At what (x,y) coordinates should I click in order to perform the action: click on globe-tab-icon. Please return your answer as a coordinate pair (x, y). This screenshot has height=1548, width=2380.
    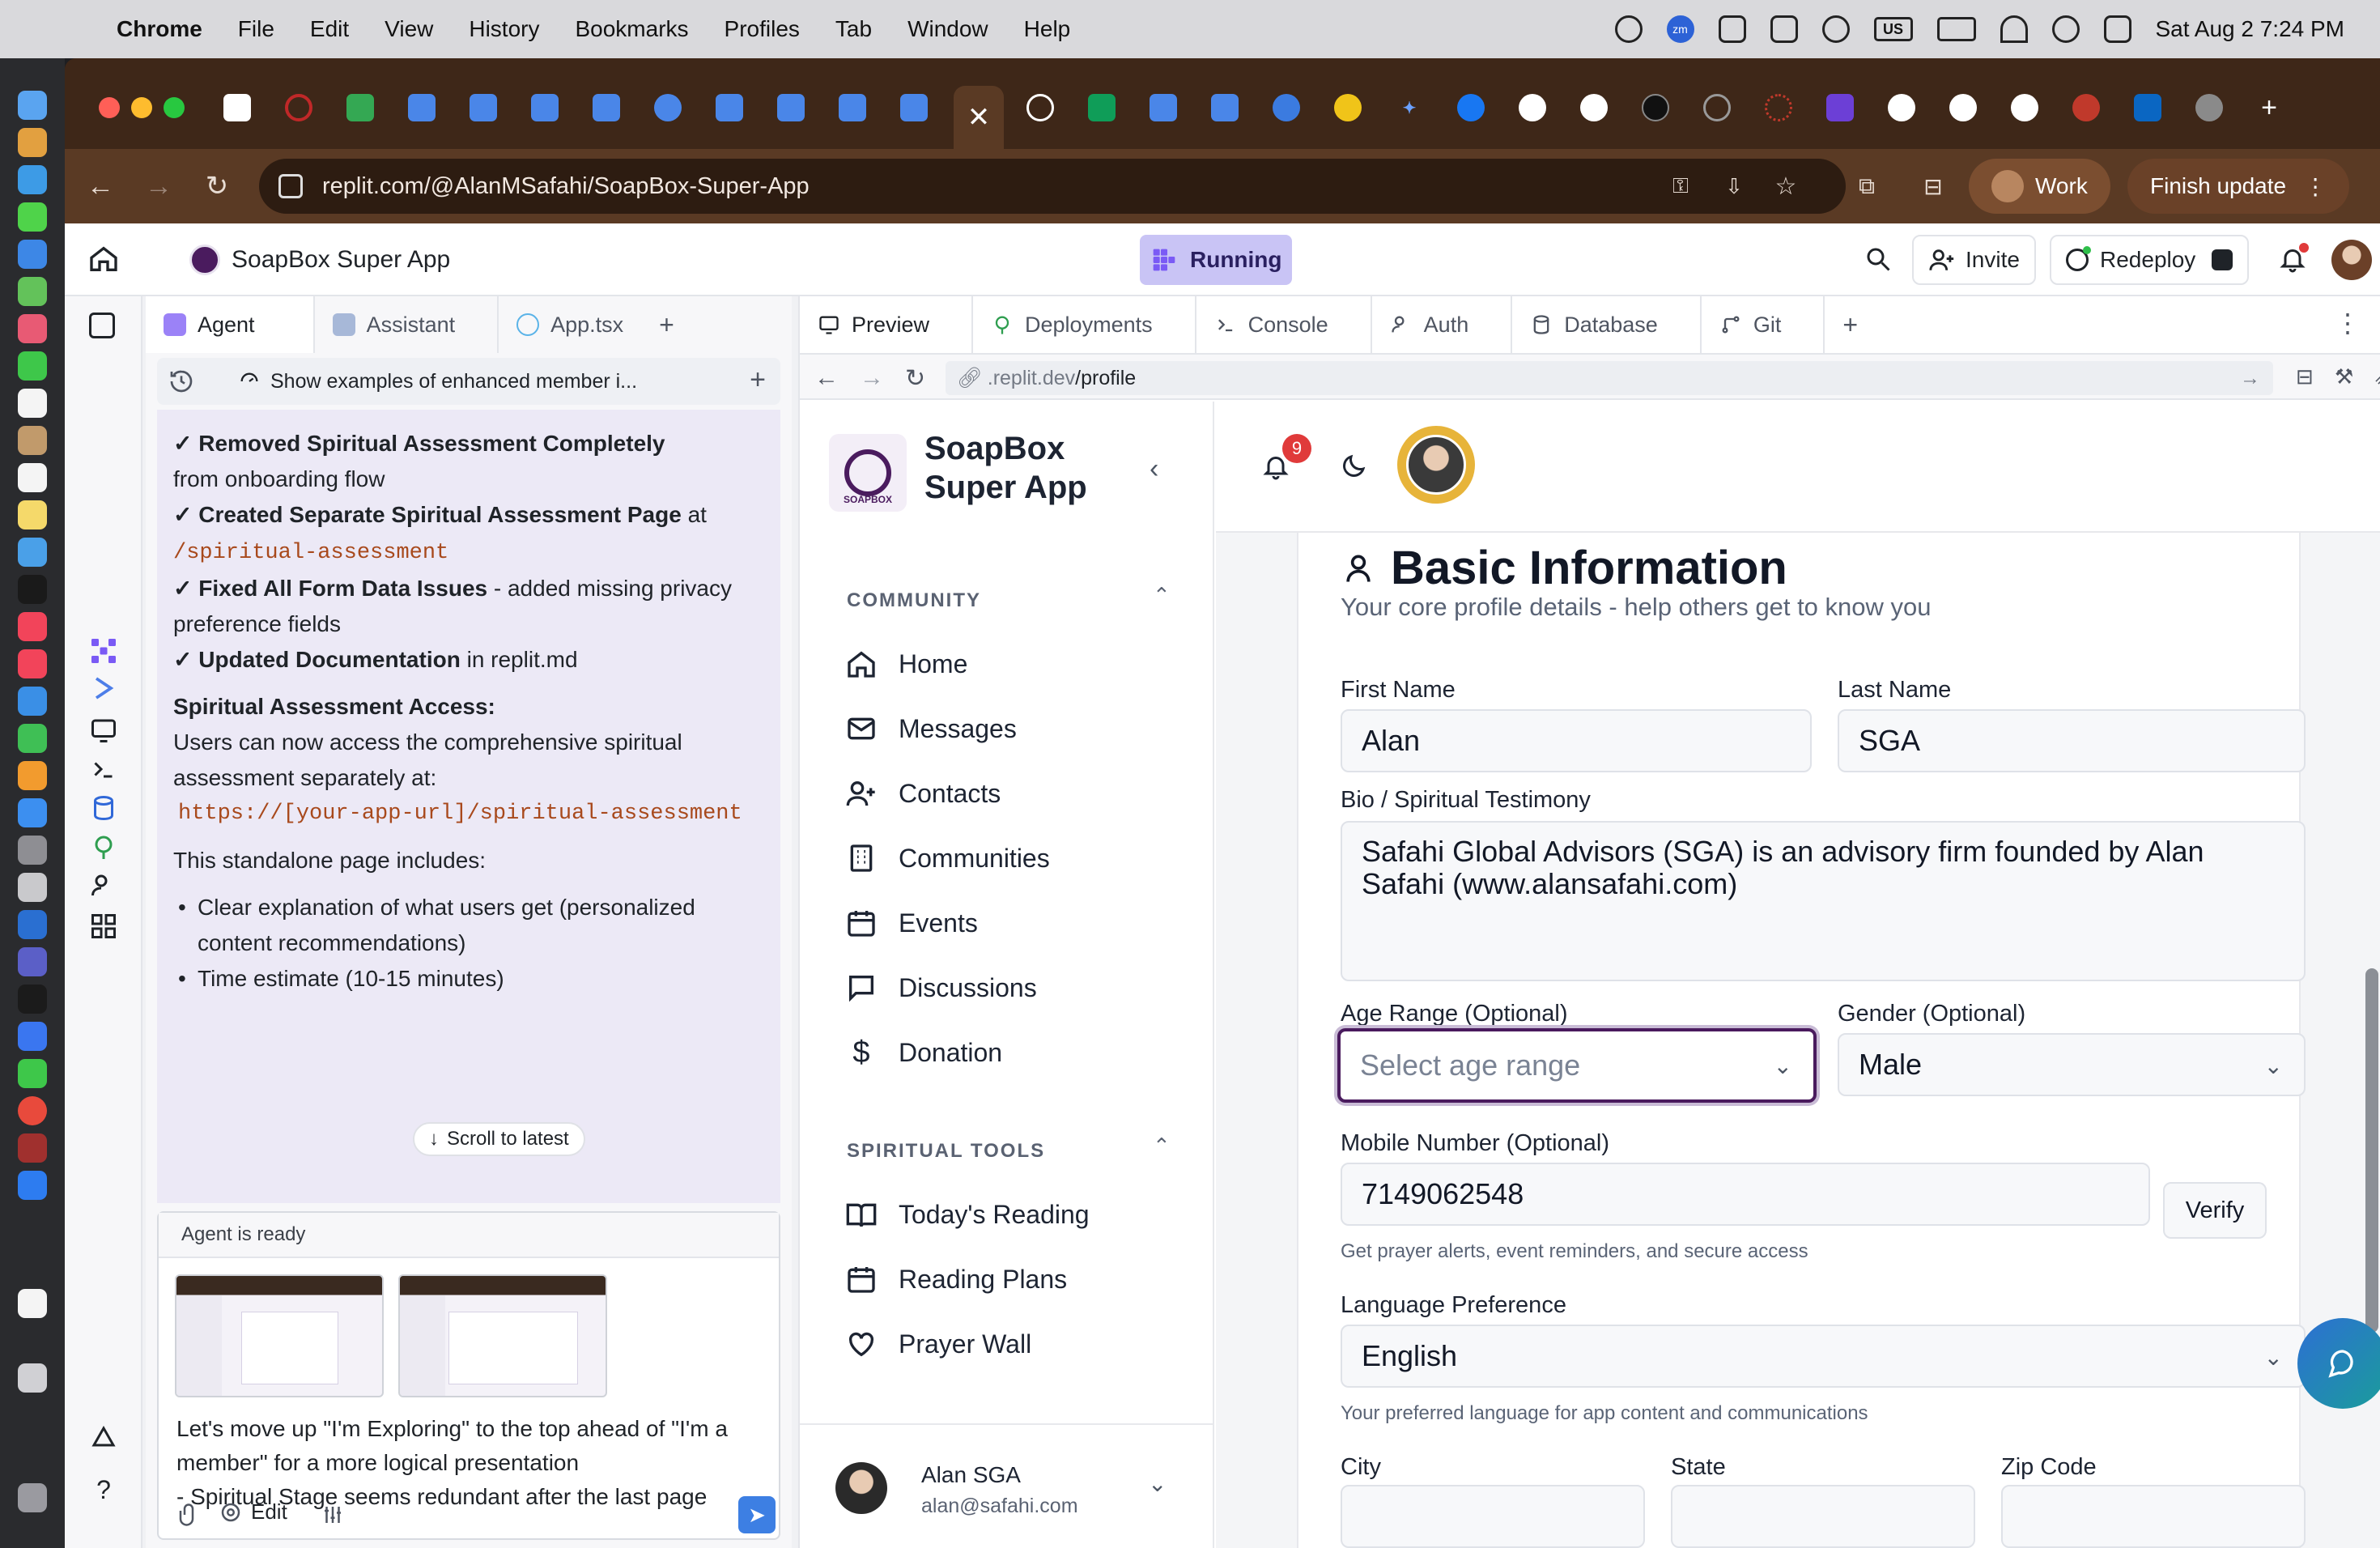
    Looking at the image, I should click on (2209, 107).